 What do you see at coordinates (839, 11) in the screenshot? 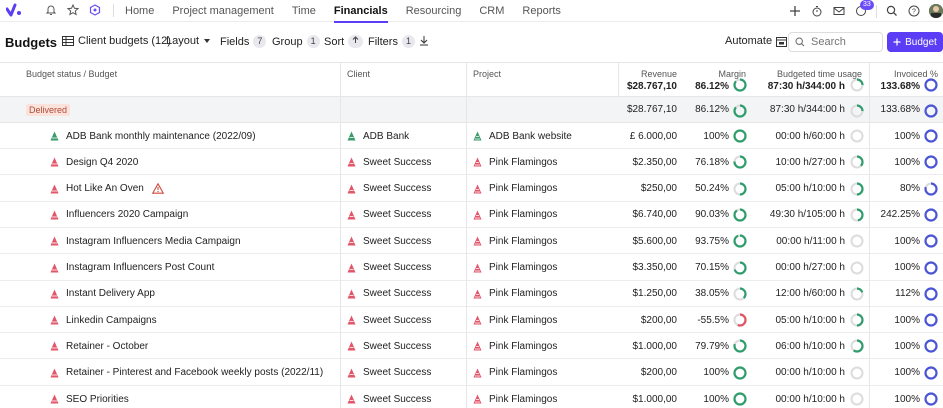
I see `mail-icon` at bounding box center [839, 11].